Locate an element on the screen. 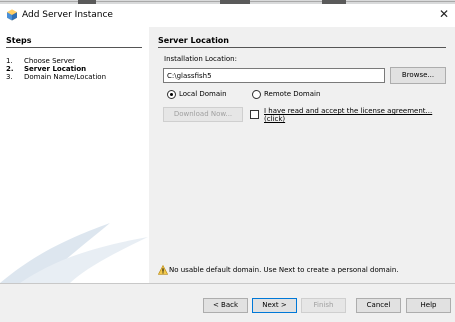  cancel-button: Cancel is located at coordinates (378, 305).